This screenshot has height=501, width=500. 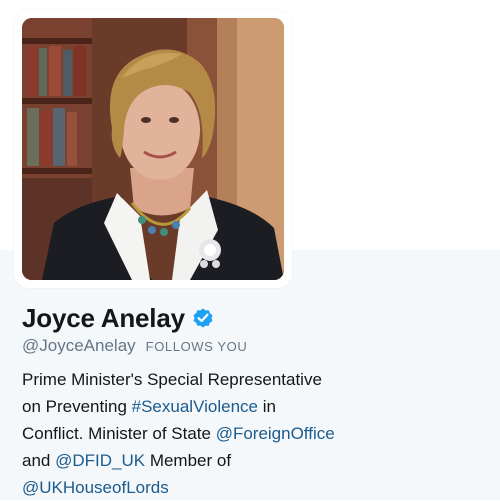 What do you see at coordinates (119, 433) in the screenshot?
I see `bio-text: Conflict. Minister of State` at bounding box center [119, 433].